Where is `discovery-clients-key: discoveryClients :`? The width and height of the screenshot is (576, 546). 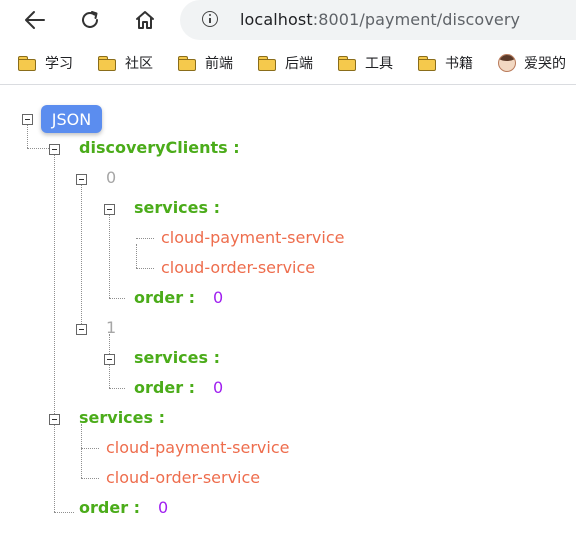 discovery-clients-key: discoveryClients : is located at coordinates (159, 147).